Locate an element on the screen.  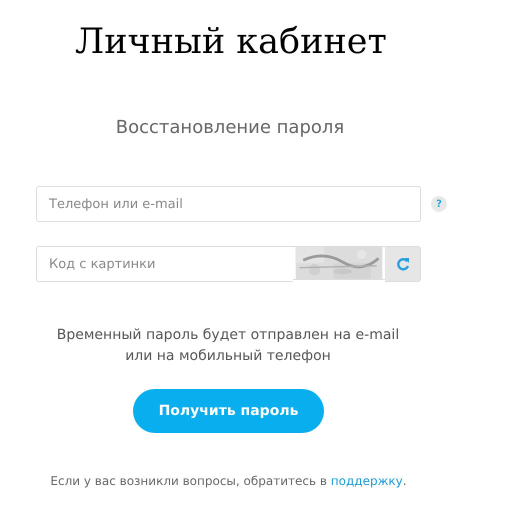
help-icon: ? is located at coordinates (439, 204).